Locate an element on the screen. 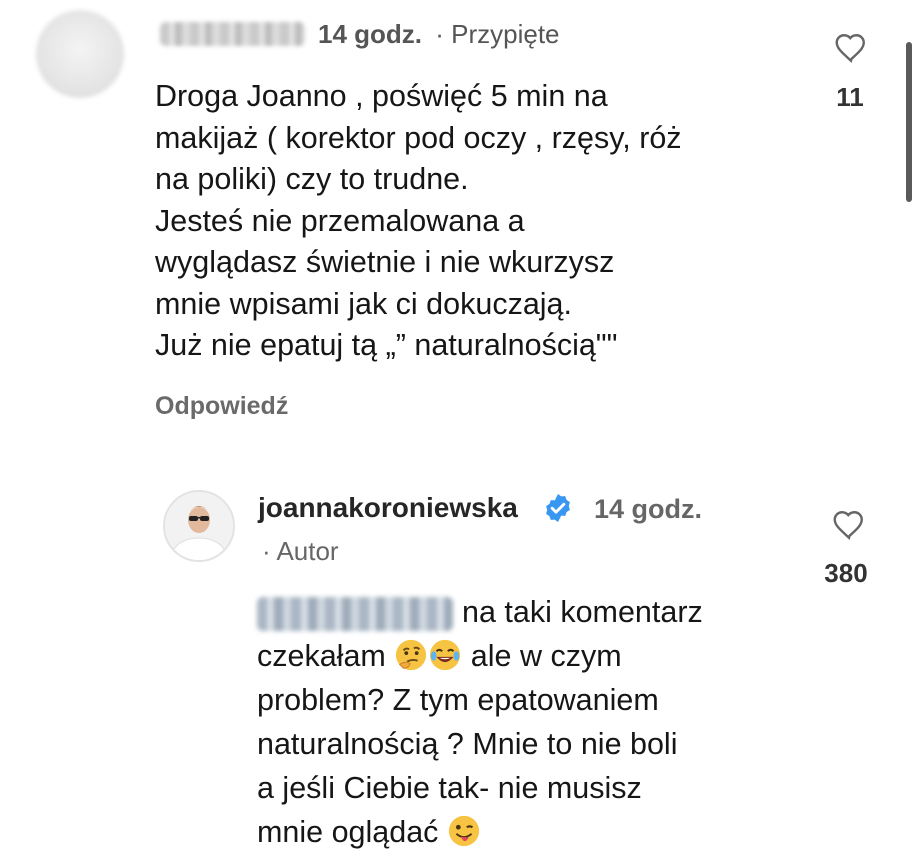 This screenshot has height=854, width=915. comment-like-count: 11 is located at coordinates (850, 97).